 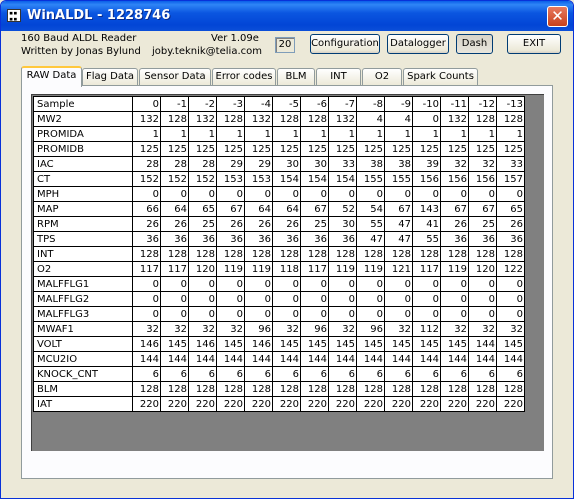 What do you see at coordinates (51, 76) in the screenshot?
I see `tab-raw-data: RAW Data` at bounding box center [51, 76].